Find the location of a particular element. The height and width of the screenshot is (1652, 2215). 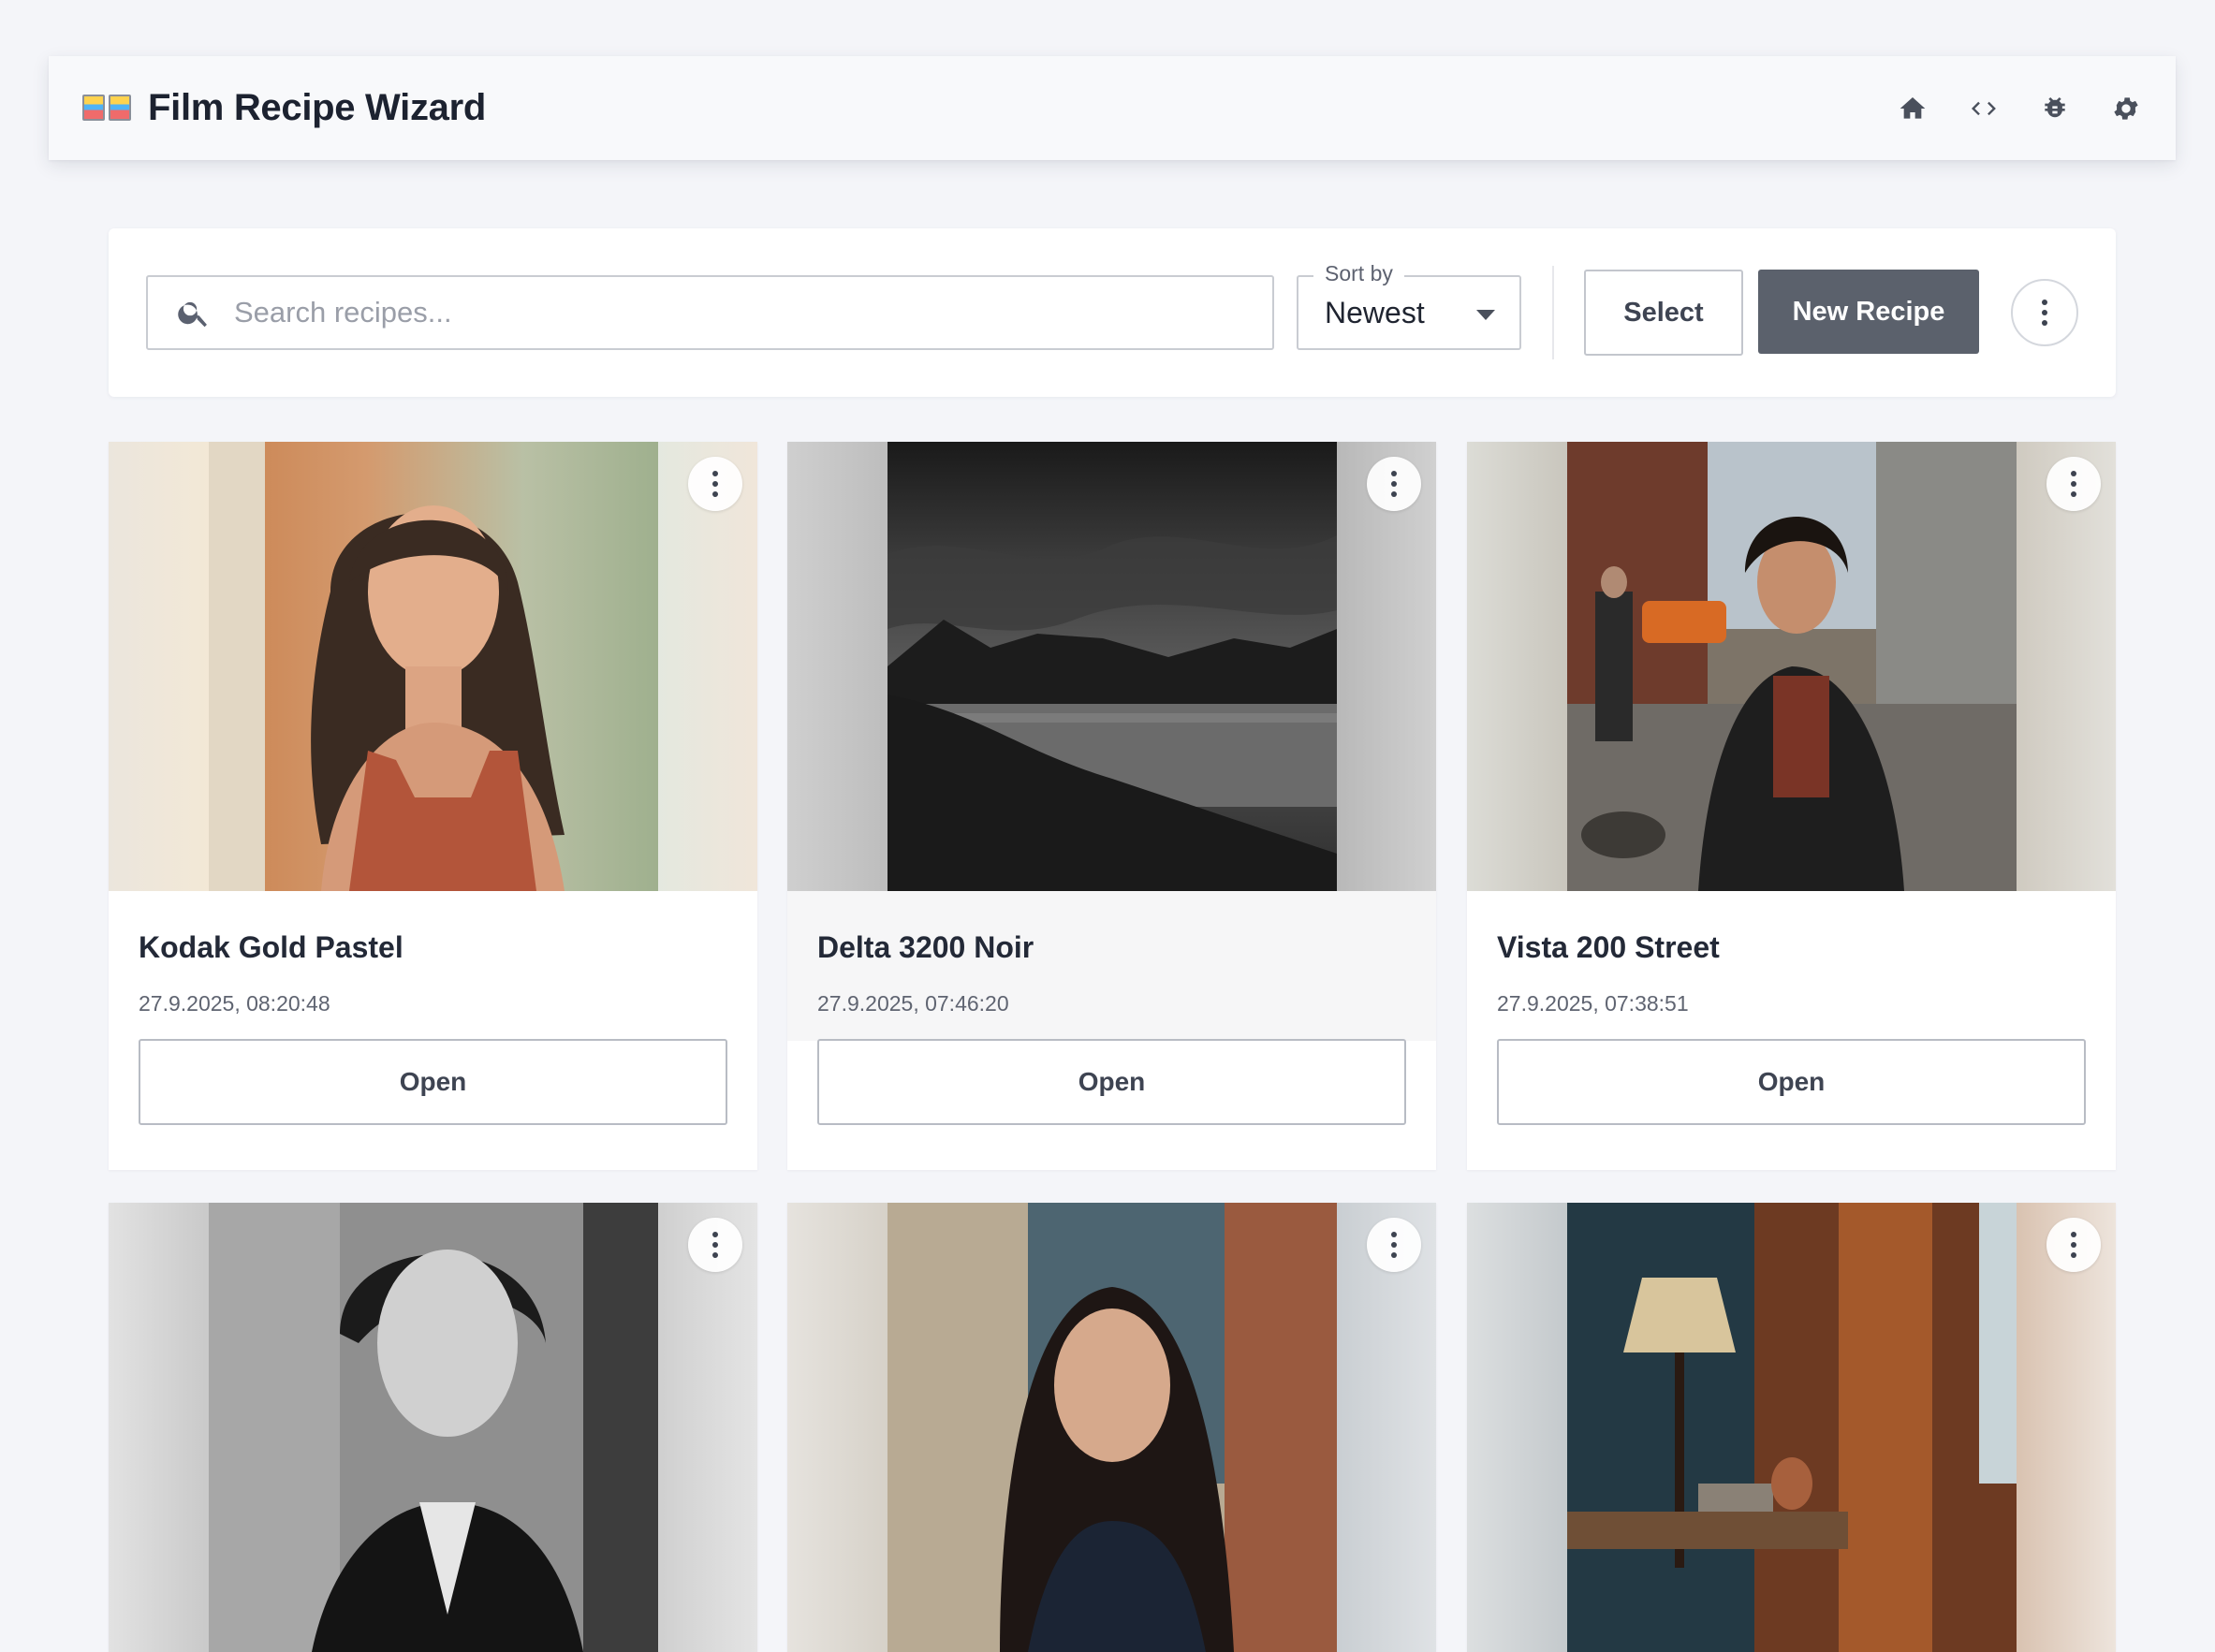

more-options-button is located at coordinates (2044, 313).